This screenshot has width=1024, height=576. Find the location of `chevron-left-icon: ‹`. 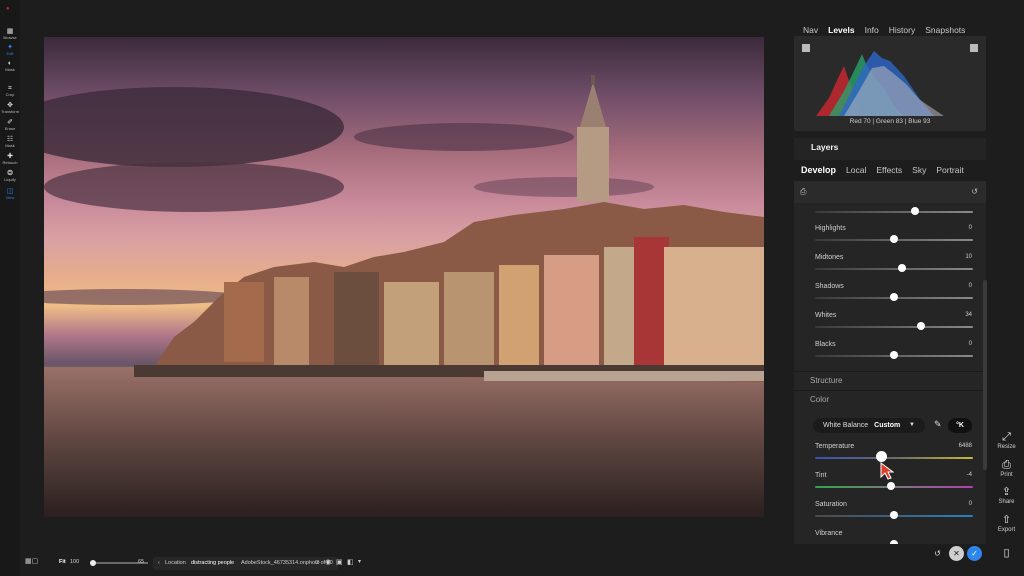

chevron-left-icon: ‹ is located at coordinates (159, 563).